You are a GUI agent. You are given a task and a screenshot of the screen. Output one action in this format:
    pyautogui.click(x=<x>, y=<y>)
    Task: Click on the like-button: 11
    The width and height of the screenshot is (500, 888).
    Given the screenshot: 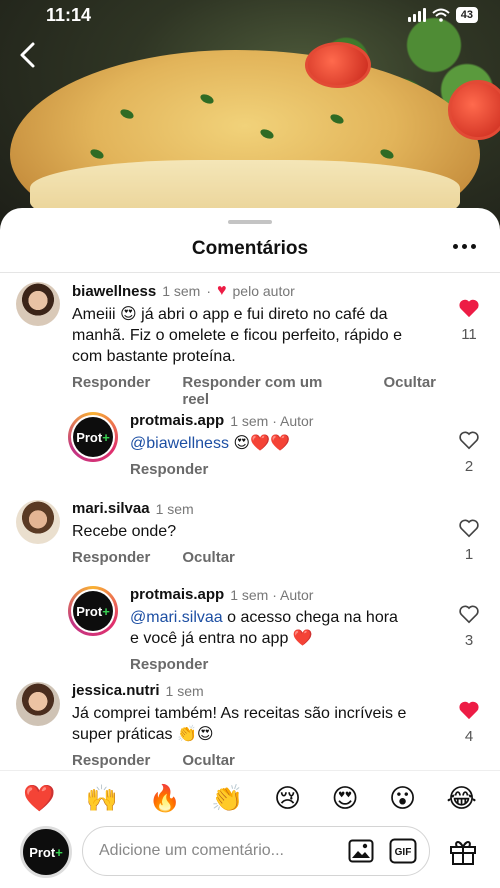 What is the action you would take?
    pyautogui.click(x=469, y=320)
    